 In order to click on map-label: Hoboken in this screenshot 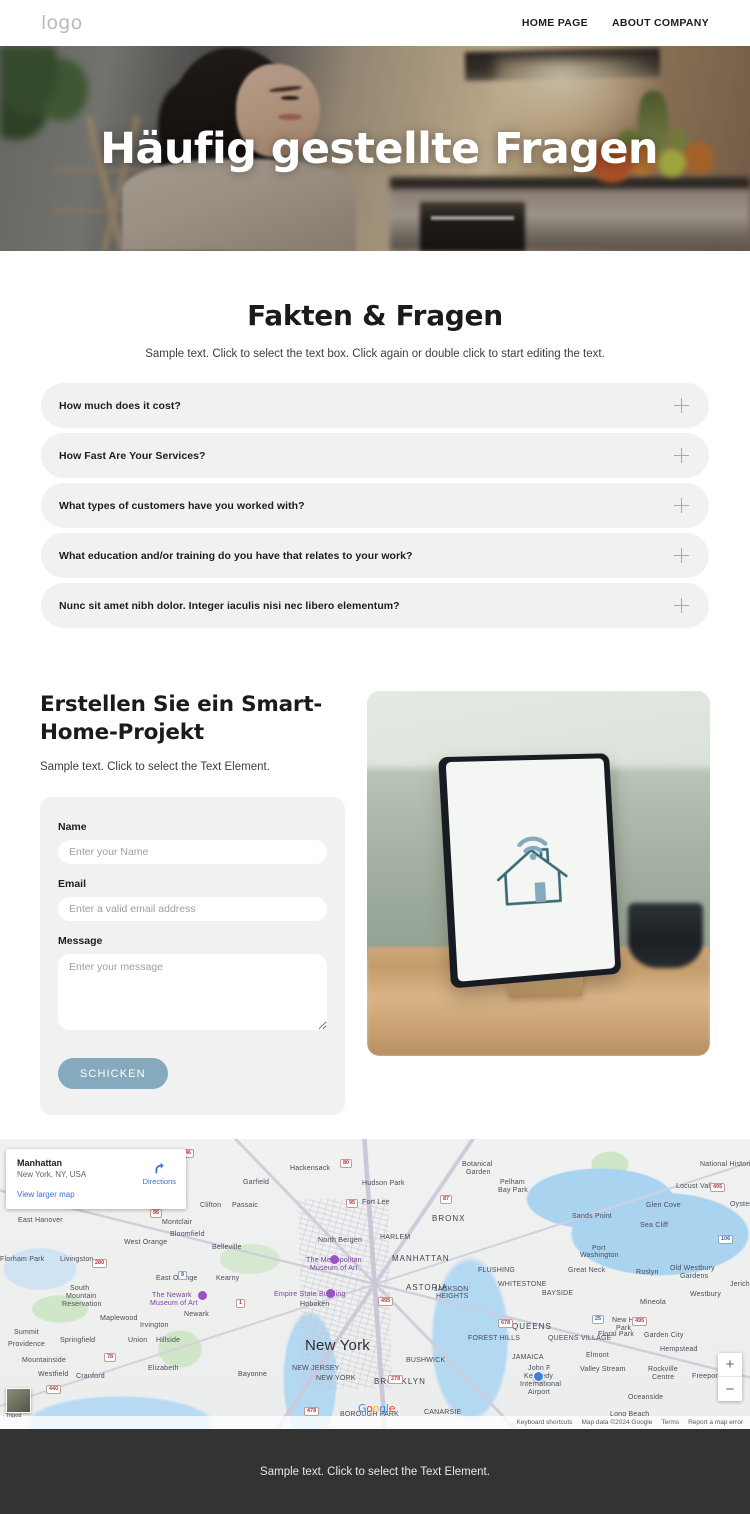, I will do `click(315, 1305)`.